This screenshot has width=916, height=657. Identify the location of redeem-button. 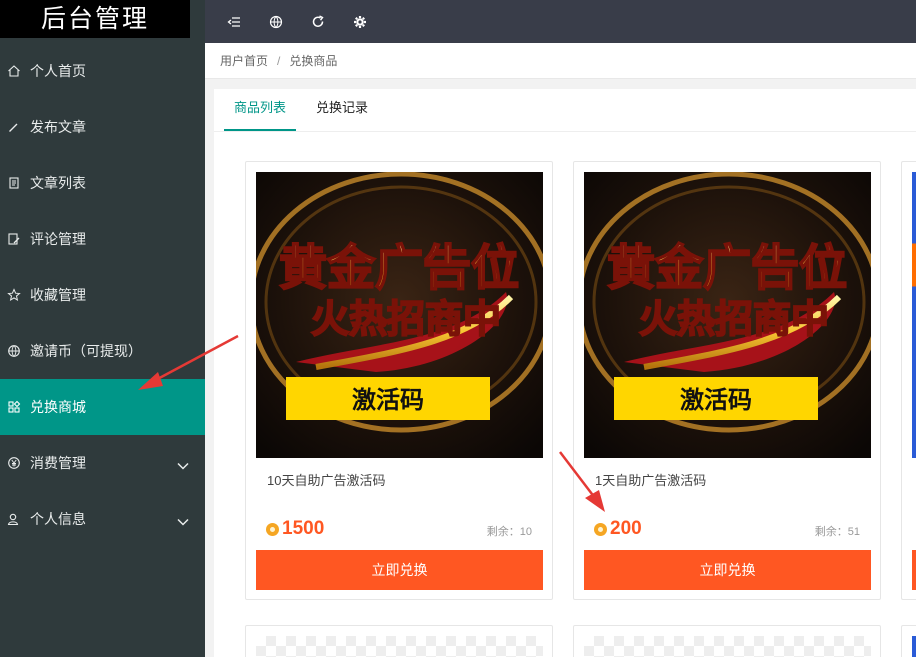
(914, 570).